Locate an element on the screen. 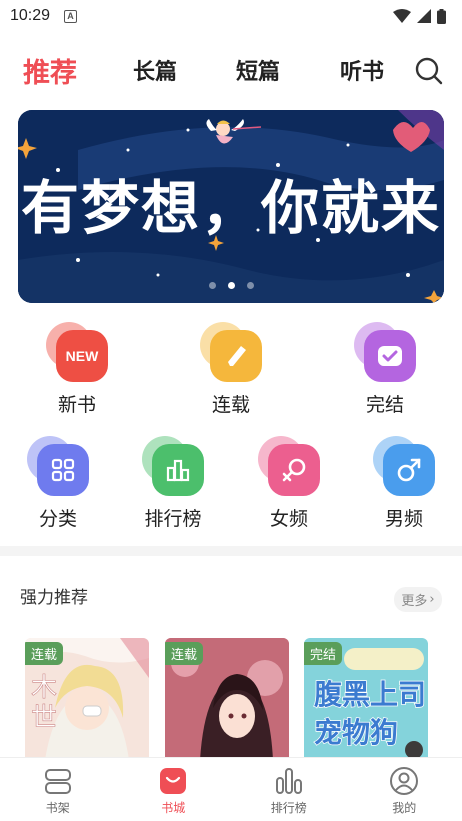 The height and width of the screenshot is (821, 462). category-ranking: 排行榜 is located at coordinates (173, 483).